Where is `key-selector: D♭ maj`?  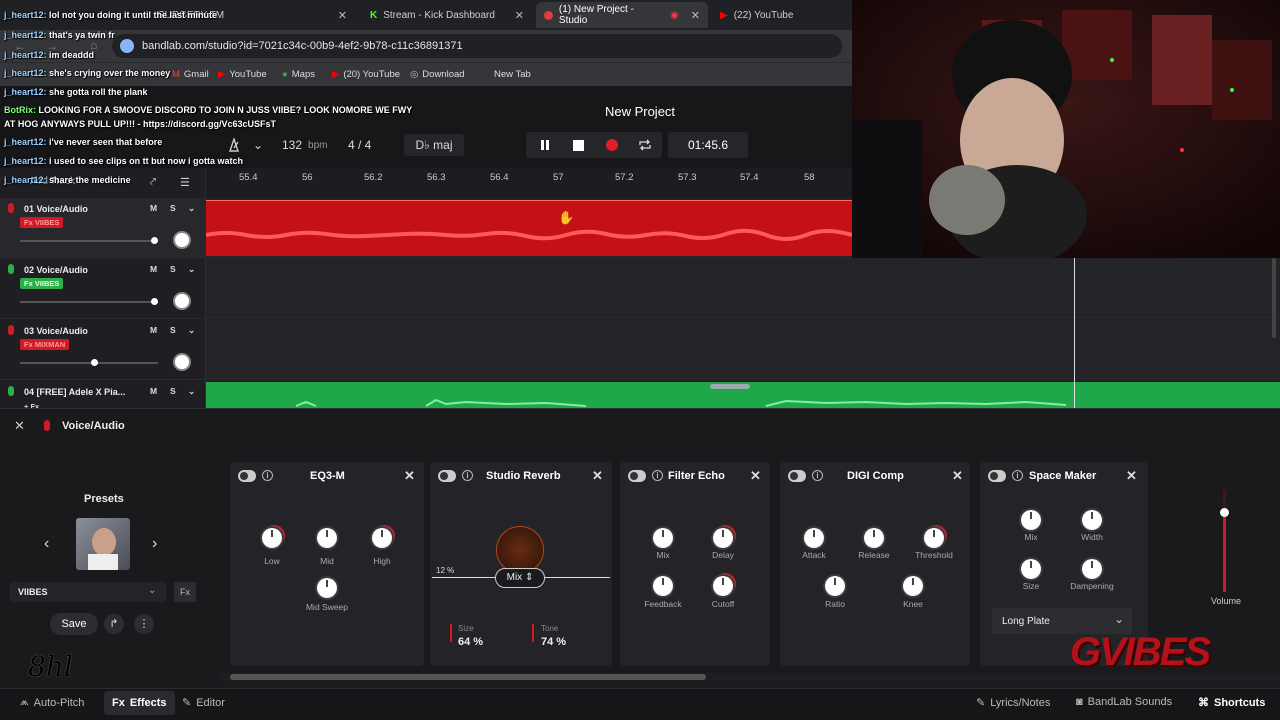
key-selector: D♭ maj is located at coordinates (434, 145).